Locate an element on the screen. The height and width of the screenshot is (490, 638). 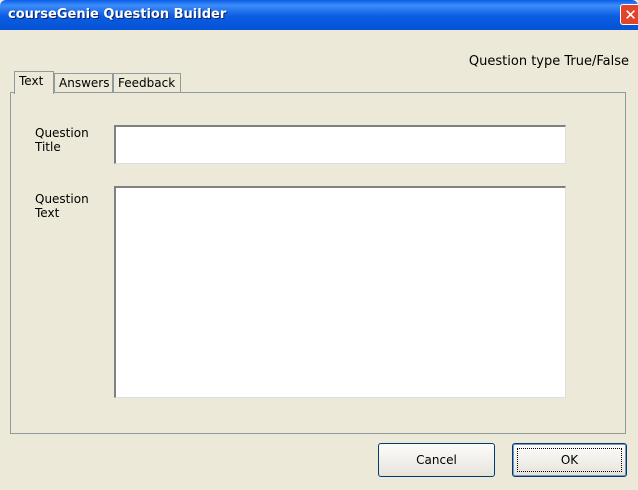
tab-feedback: Feedback is located at coordinates (147, 82).